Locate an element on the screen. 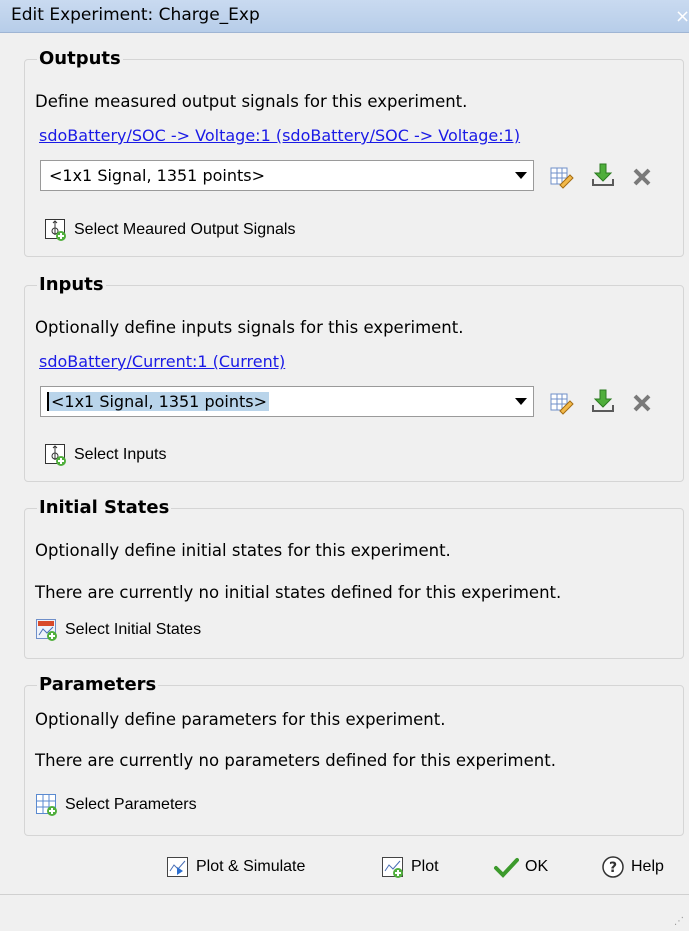 The image size is (689, 931). plot-simulate-button: Plot & Simulate is located at coordinates (235, 867).